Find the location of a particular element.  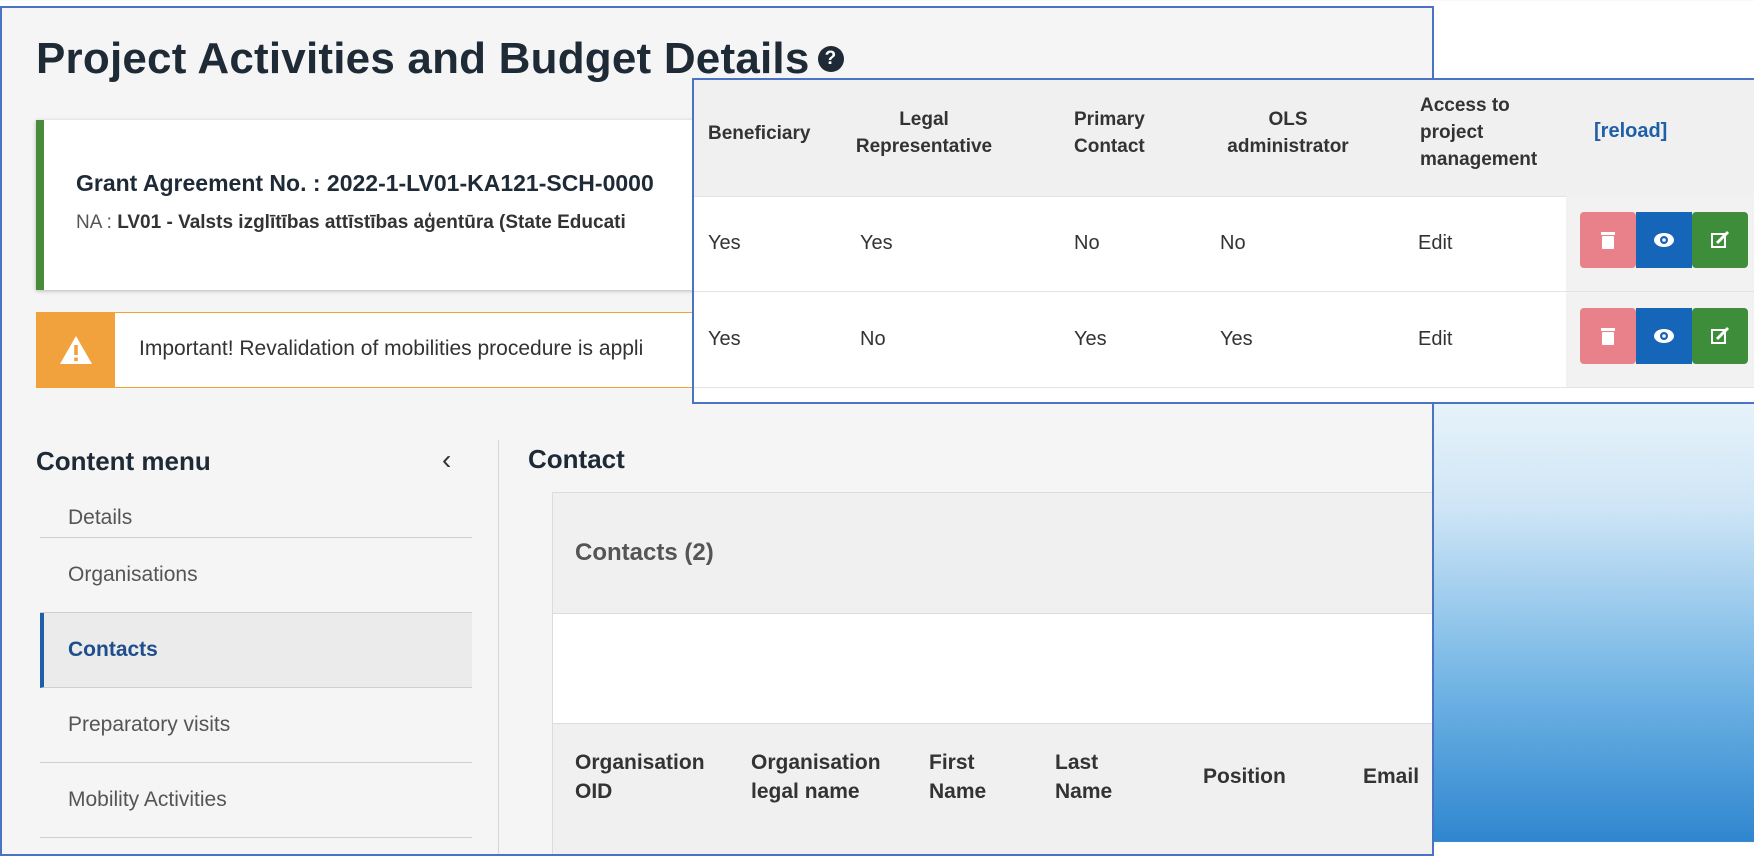

header-ols-administrator: OLS administrator is located at coordinates (1288, 133).